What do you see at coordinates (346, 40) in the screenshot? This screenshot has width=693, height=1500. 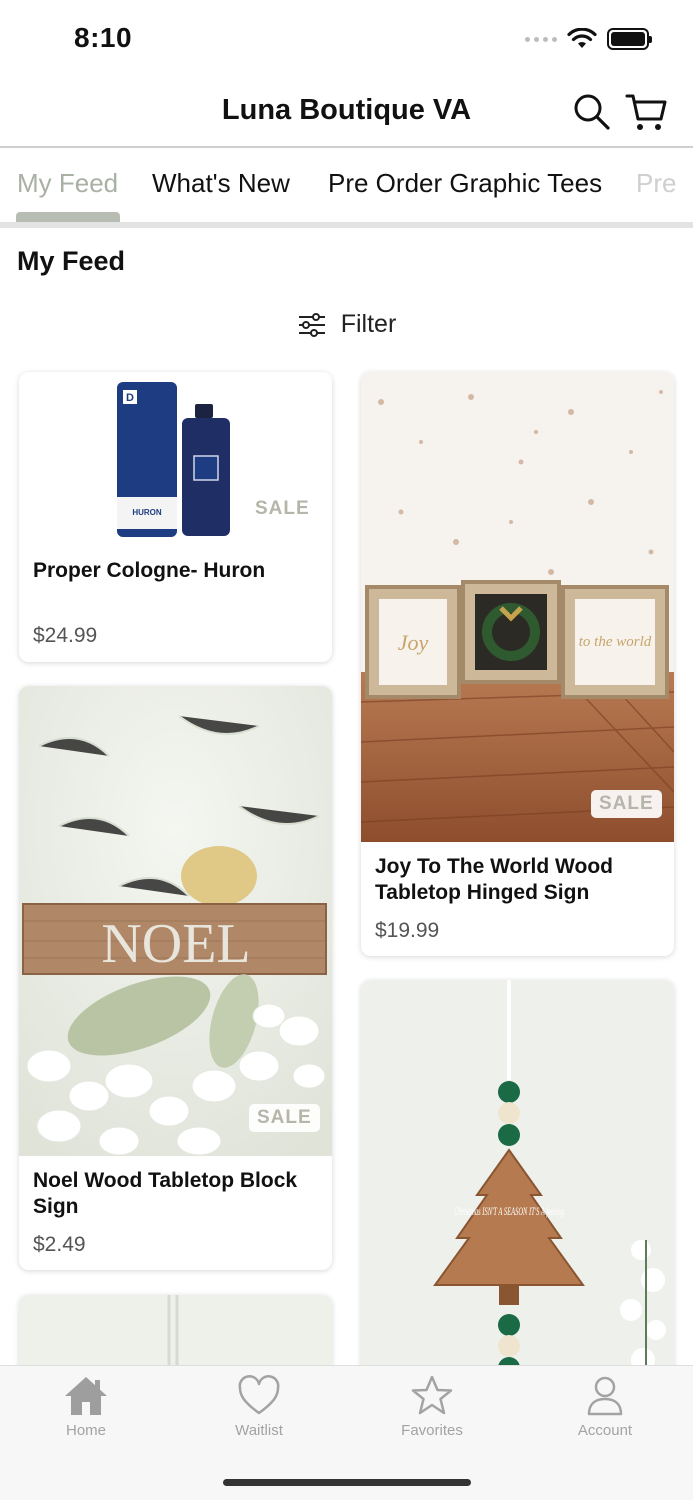 I see `status-bar: 8:10` at bounding box center [346, 40].